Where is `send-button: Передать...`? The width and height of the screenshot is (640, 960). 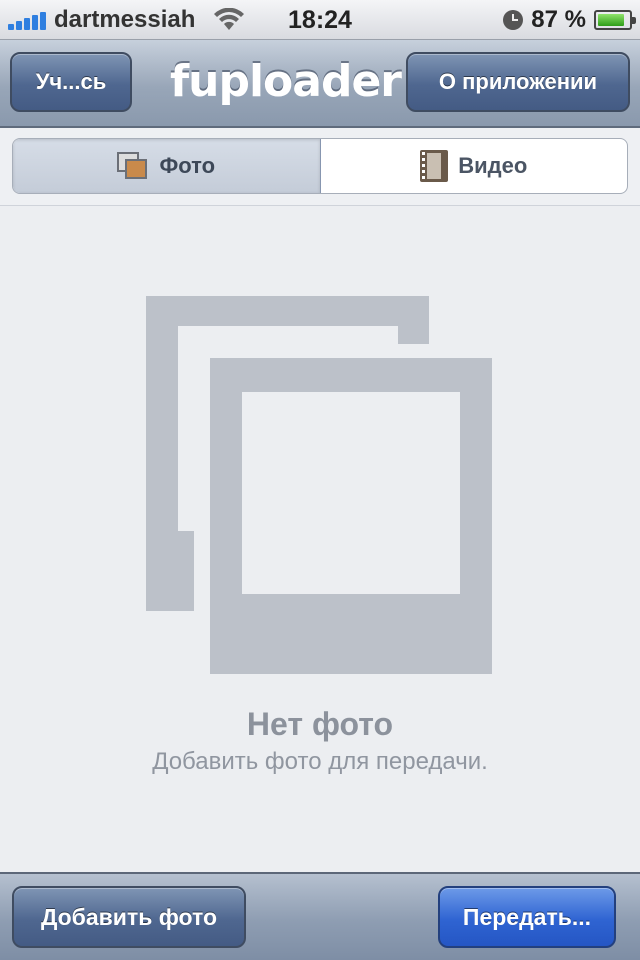
send-button: Передать... is located at coordinates (527, 917).